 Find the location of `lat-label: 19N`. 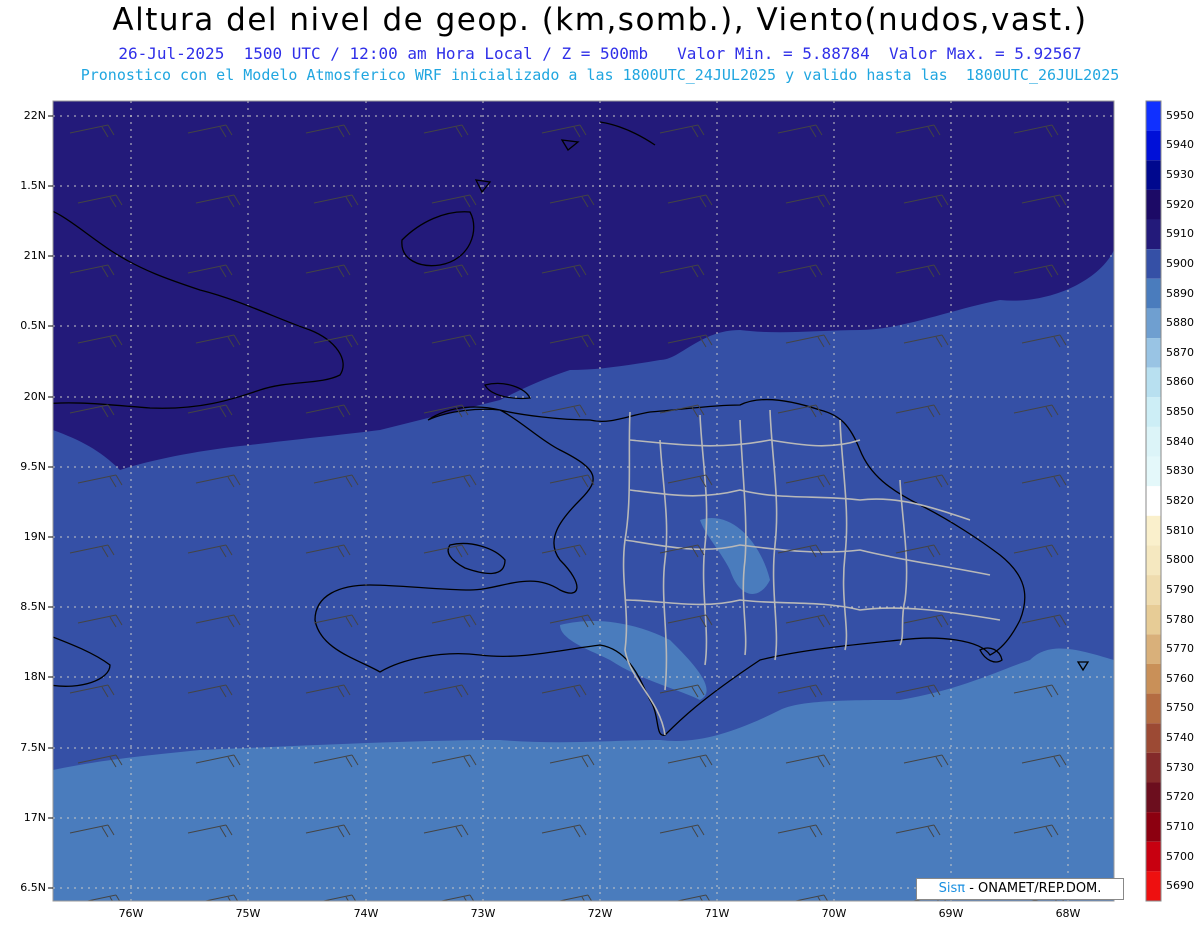

lat-label: 19N is located at coordinates (34, 536).